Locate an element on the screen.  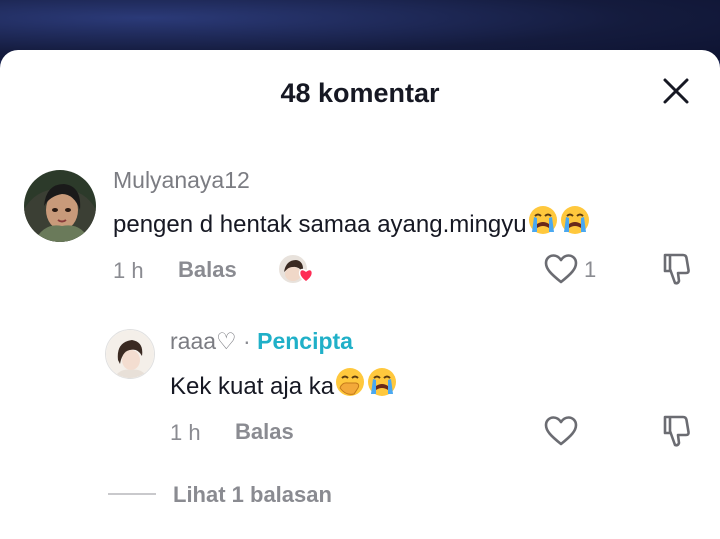
reply-like-heart-icon is located at coordinates (561, 431).